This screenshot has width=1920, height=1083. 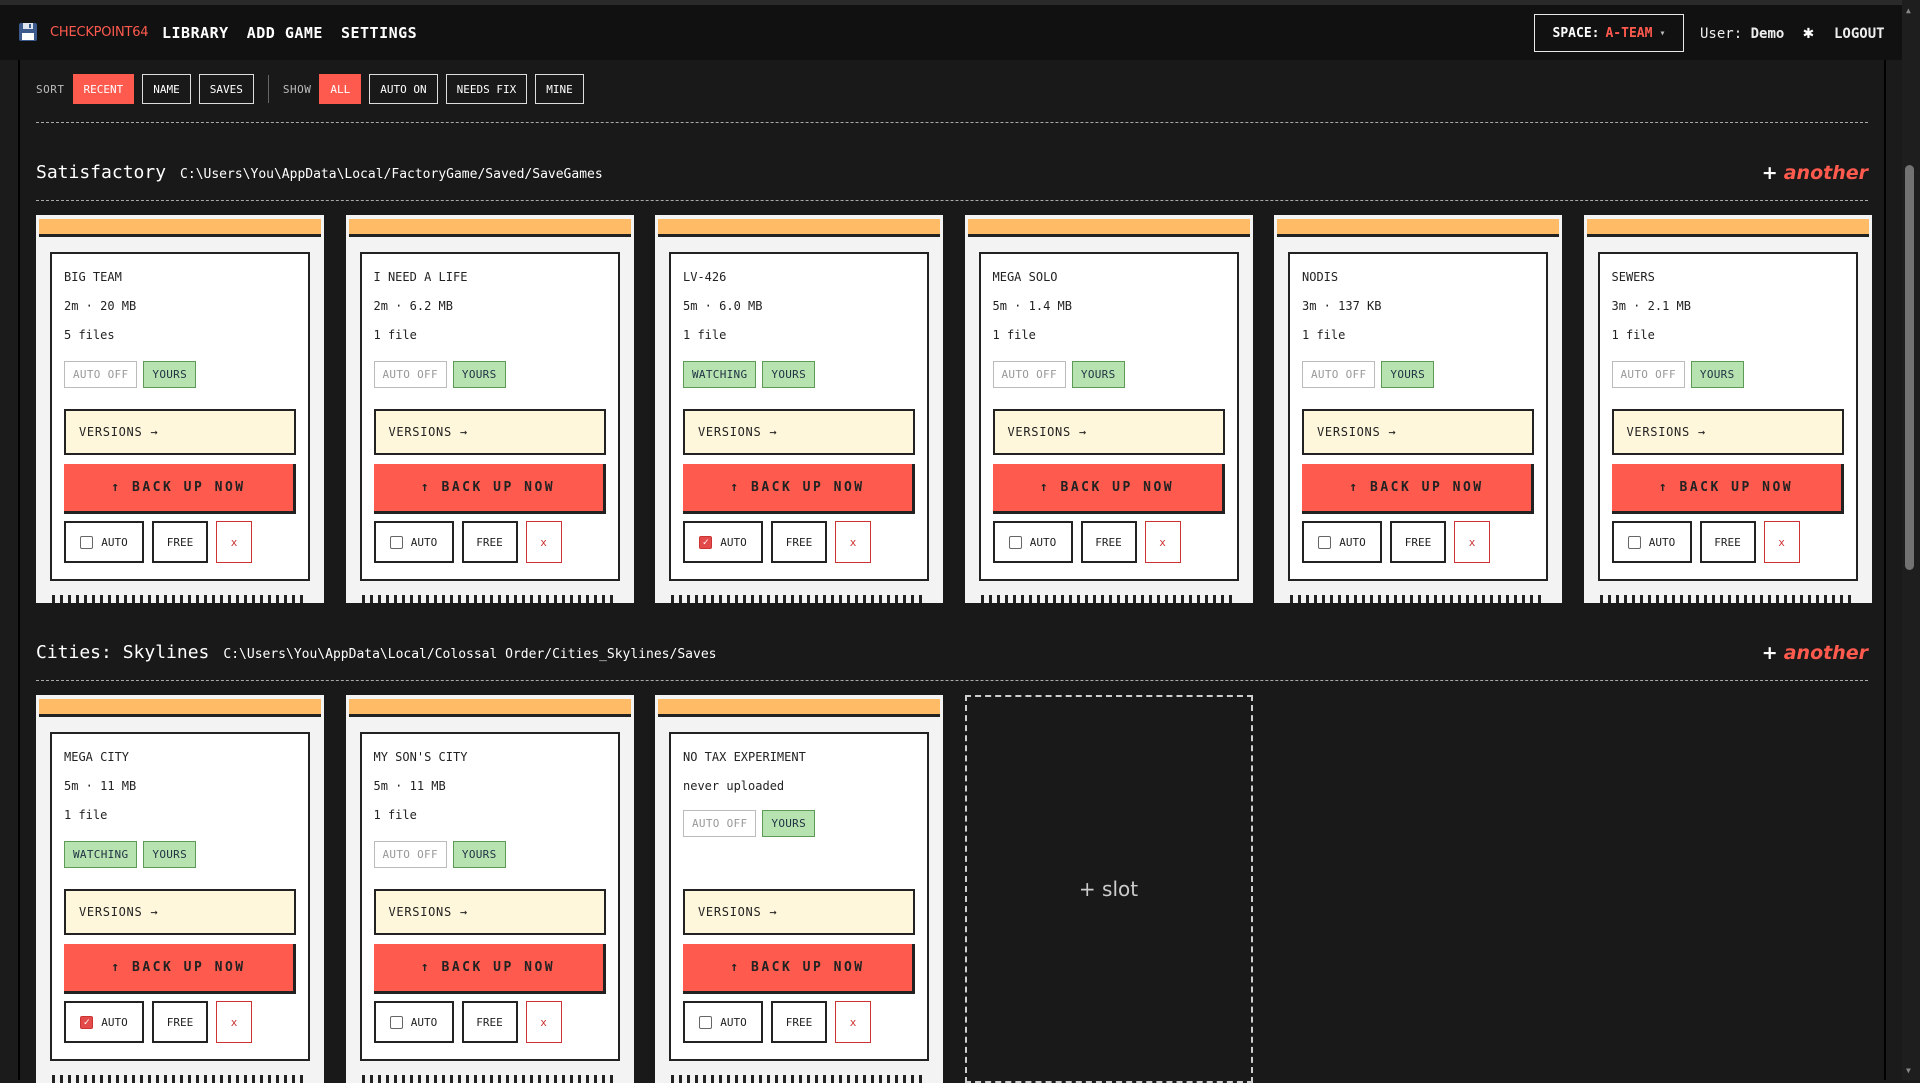 What do you see at coordinates (413, 306) in the screenshot?
I see `save-meta: 2m · 6.2 MB` at bounding box center [413, 306].